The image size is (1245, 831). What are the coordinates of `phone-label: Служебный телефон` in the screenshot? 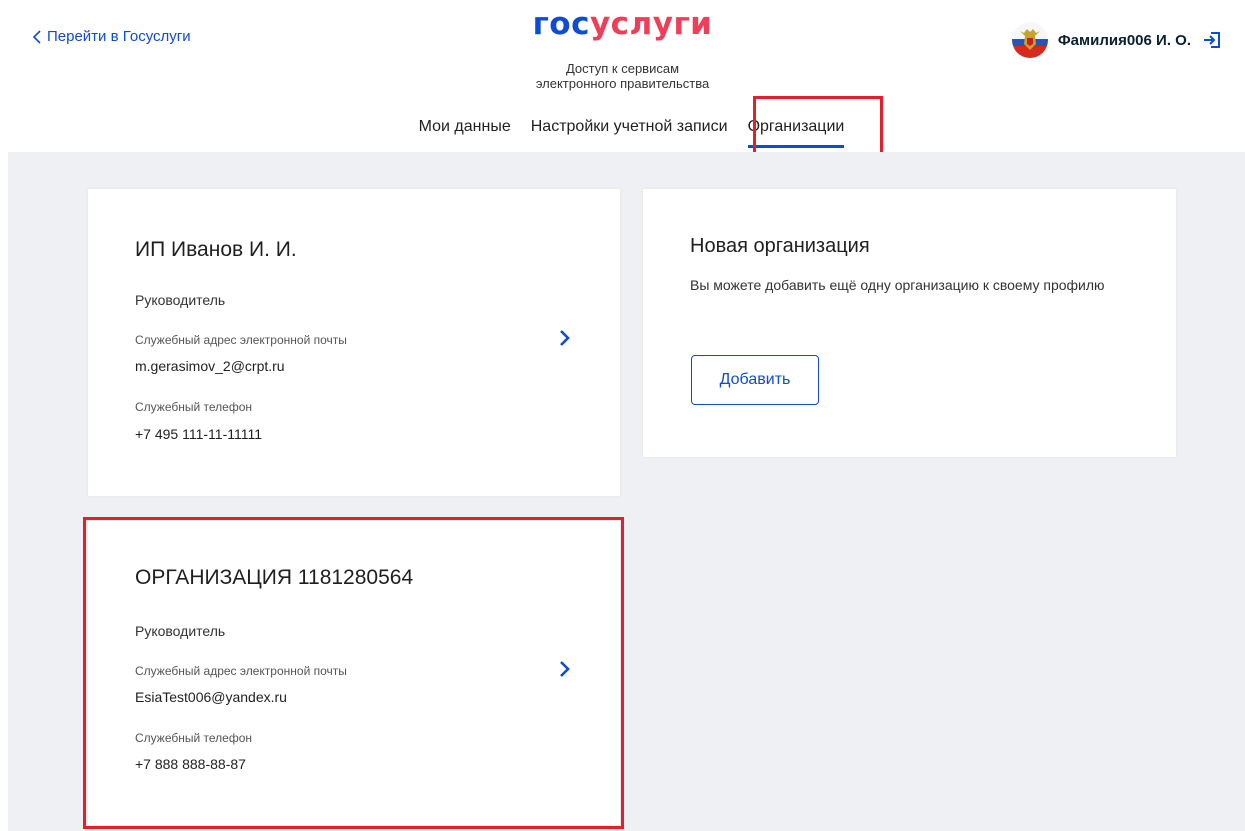 It's located at (194, 407).